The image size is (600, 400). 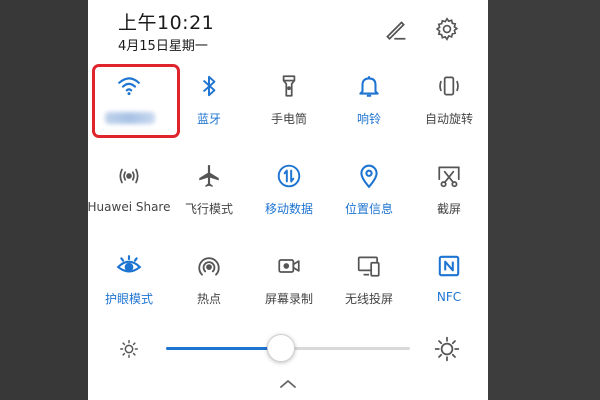 I want to click on hotspot-icon, so click(x=209, y=266).